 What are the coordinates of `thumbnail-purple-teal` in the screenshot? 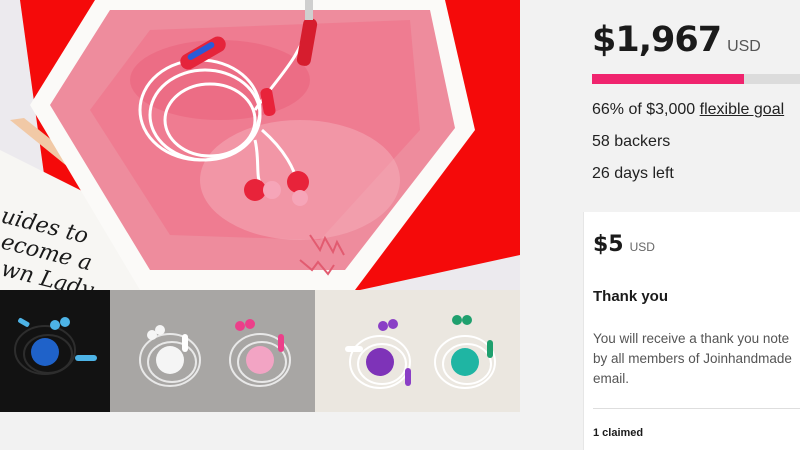 It's located at (417, 351).